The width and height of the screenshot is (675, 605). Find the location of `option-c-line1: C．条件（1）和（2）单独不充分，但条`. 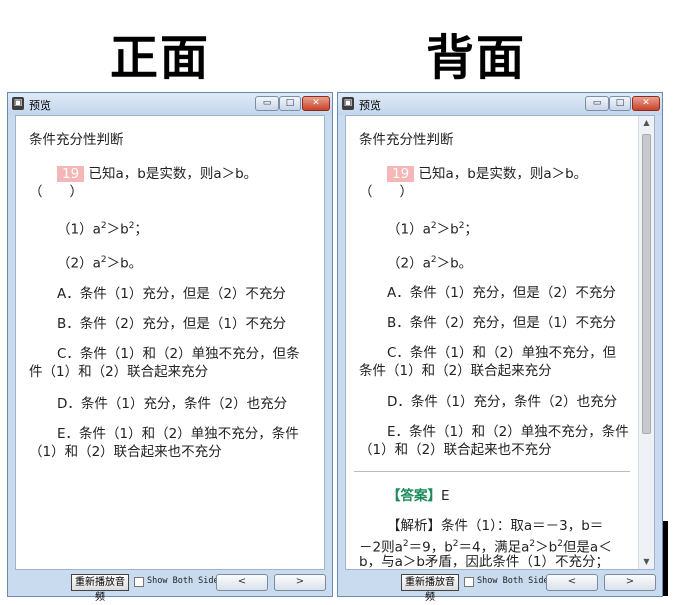

option-c-line1: C．条件（1）和（2）单独不充分，但条 is located at coordinates (178, 354).